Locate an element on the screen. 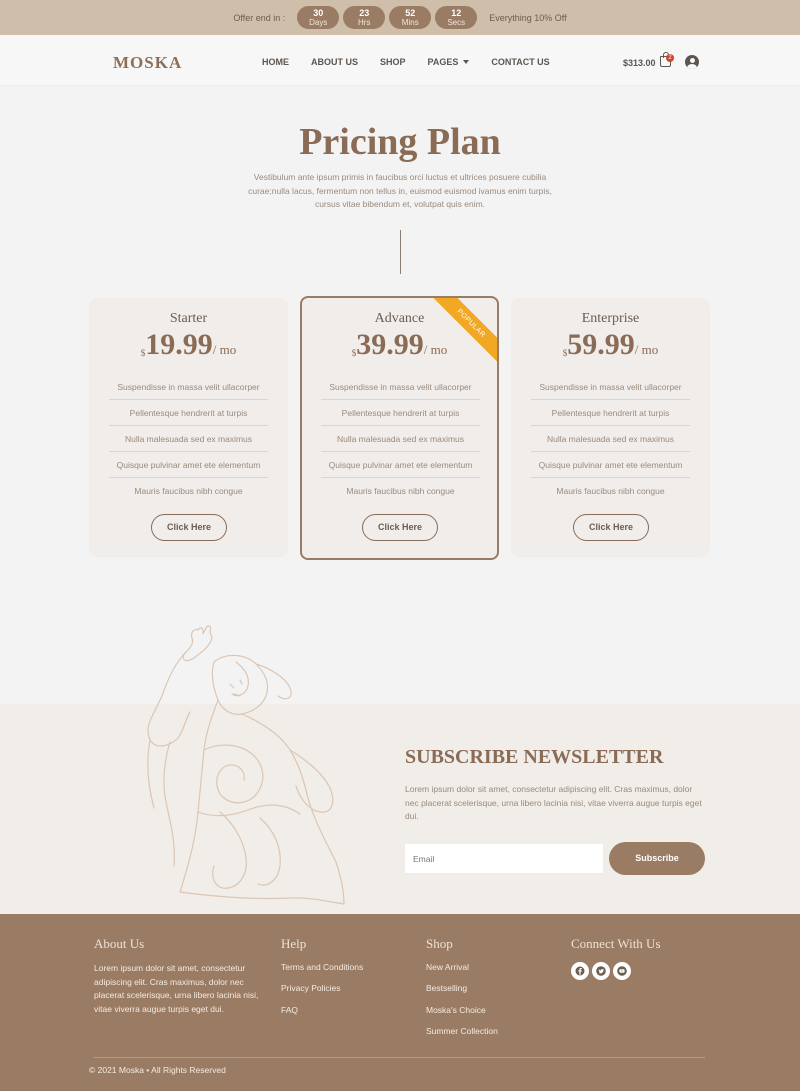 The width and height of the screenshot is (800, 1091). countdown-value: 12 is located at coordinates (456, 12).